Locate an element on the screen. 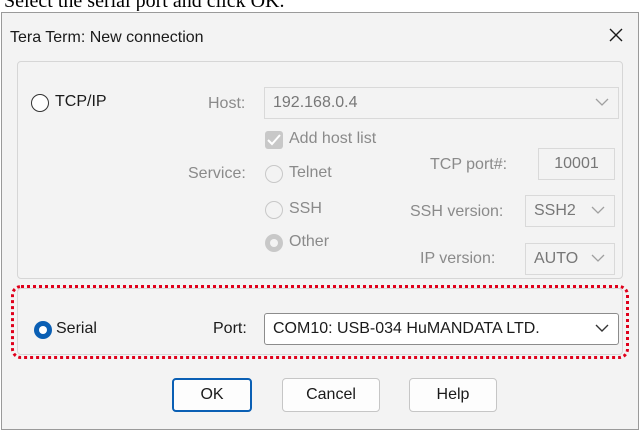 The height and width of the screenshot is (430, 641). ssh-label: SSH is located at coordinates (305, 208).